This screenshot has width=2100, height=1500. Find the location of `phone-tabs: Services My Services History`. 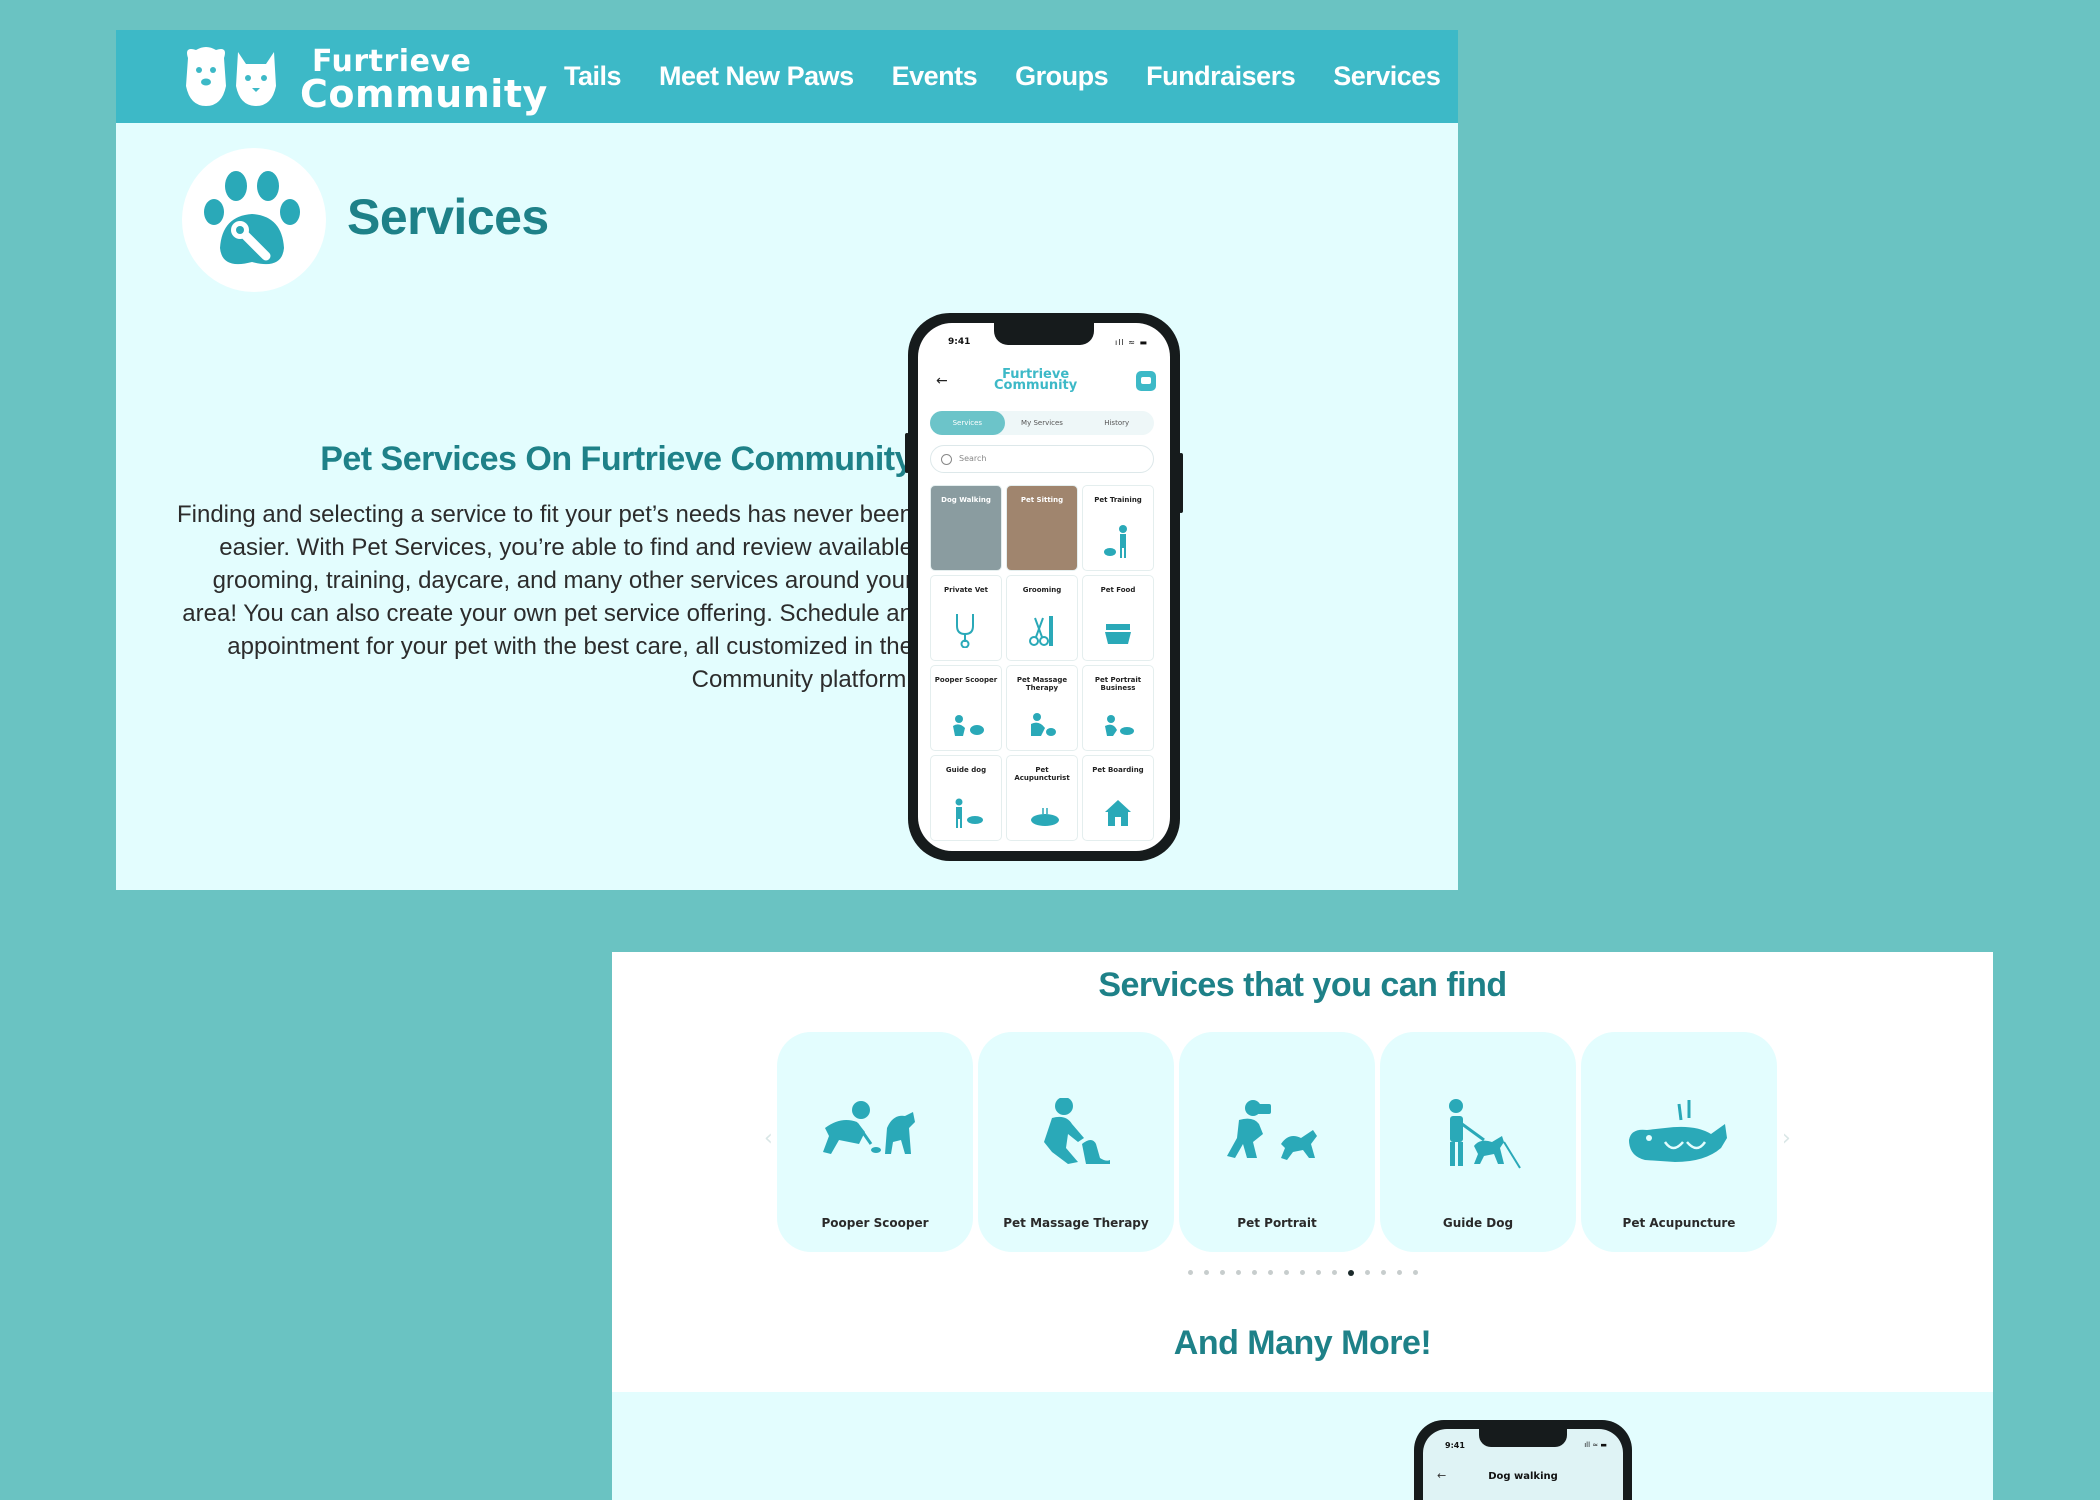

phone-tabs: Services My Services History is located at coordinates (1042, 423).